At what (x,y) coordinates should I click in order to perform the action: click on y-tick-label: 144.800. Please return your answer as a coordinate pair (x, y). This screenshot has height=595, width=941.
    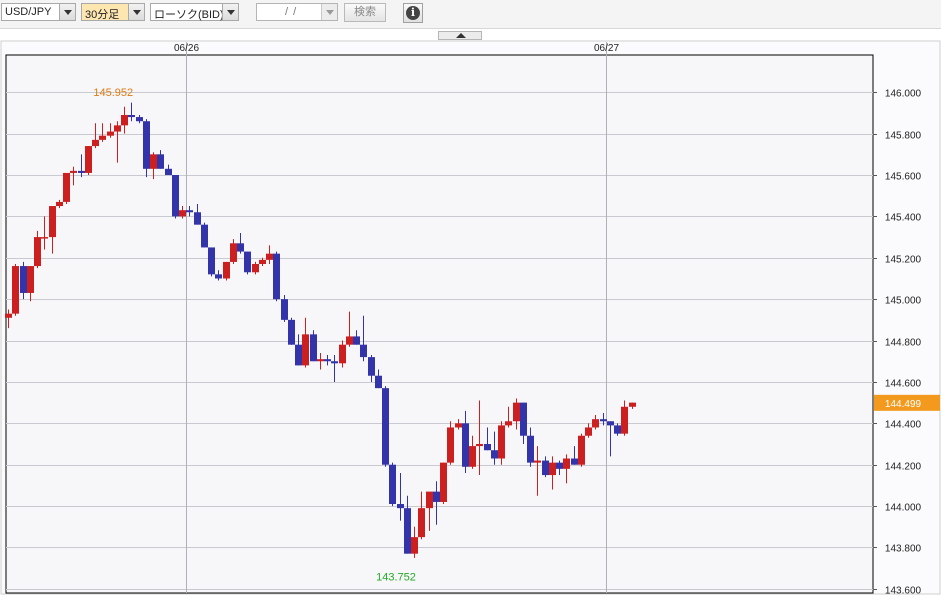
    Looking at the image, I should click on (903, 343).